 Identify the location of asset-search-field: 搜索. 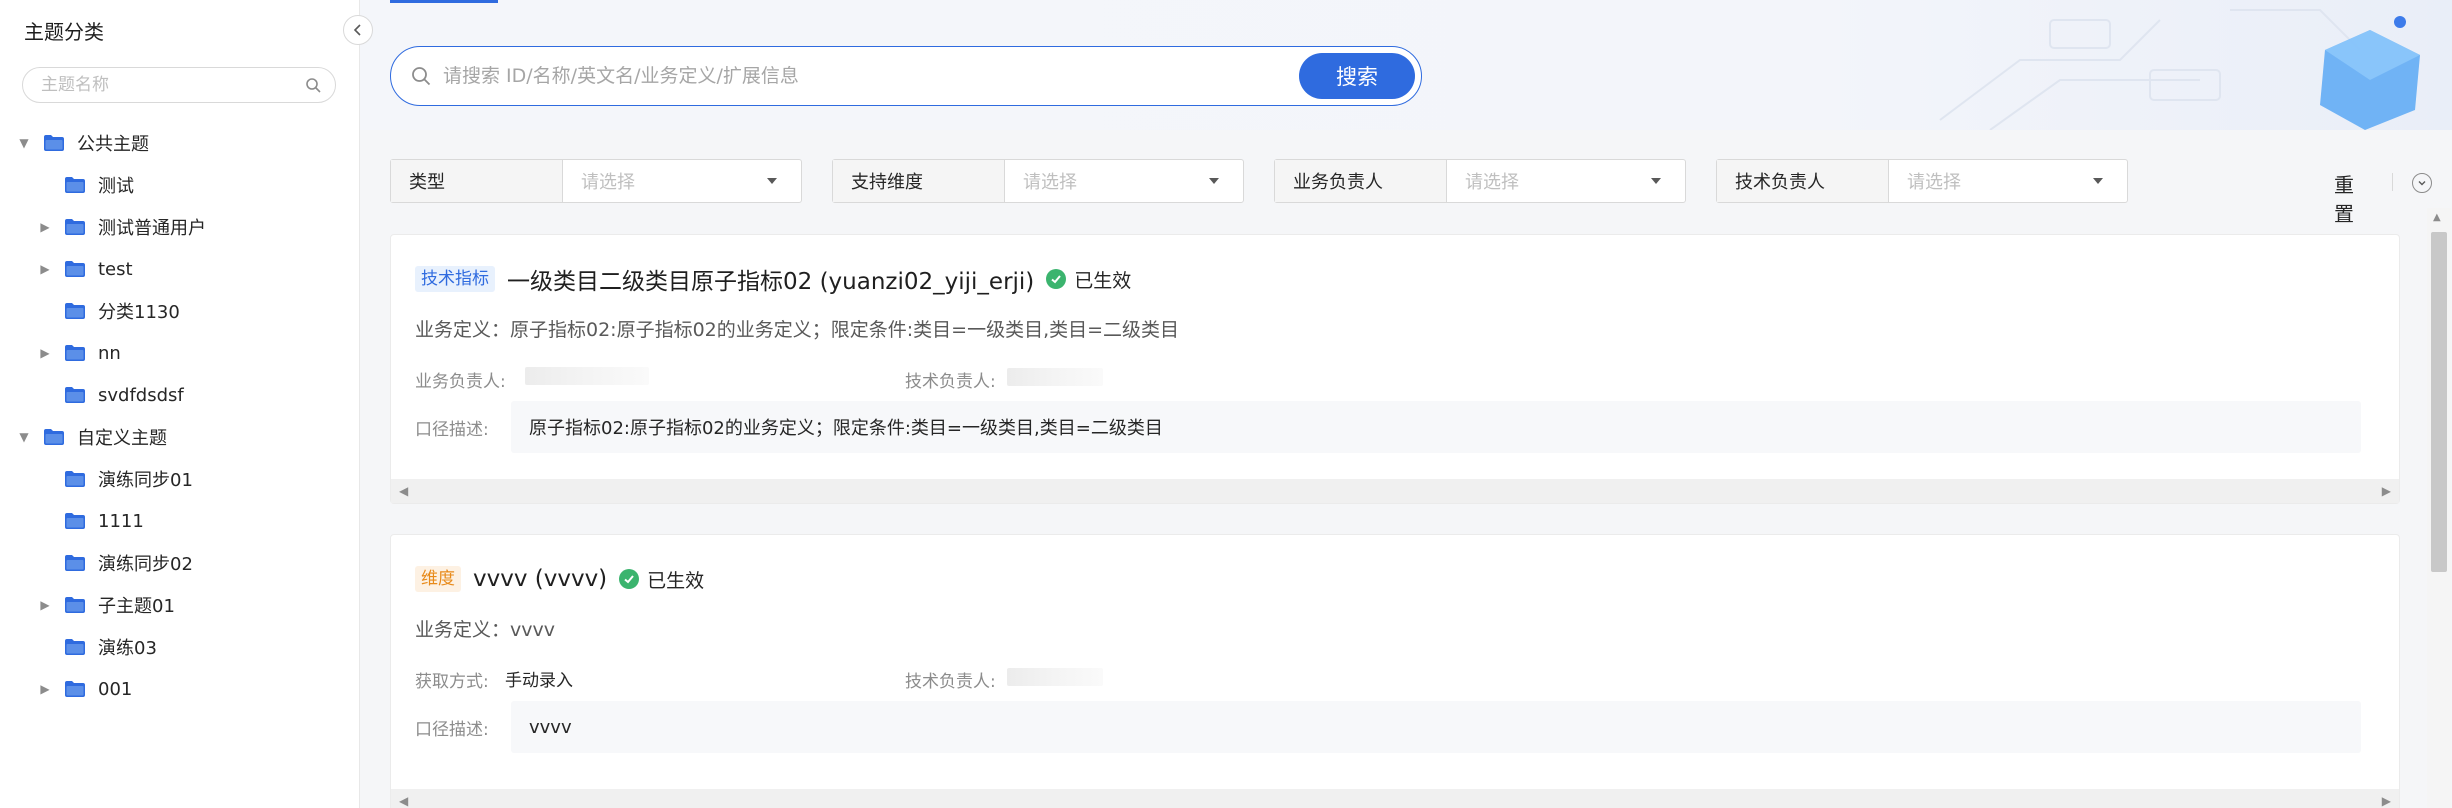
(906, 76).